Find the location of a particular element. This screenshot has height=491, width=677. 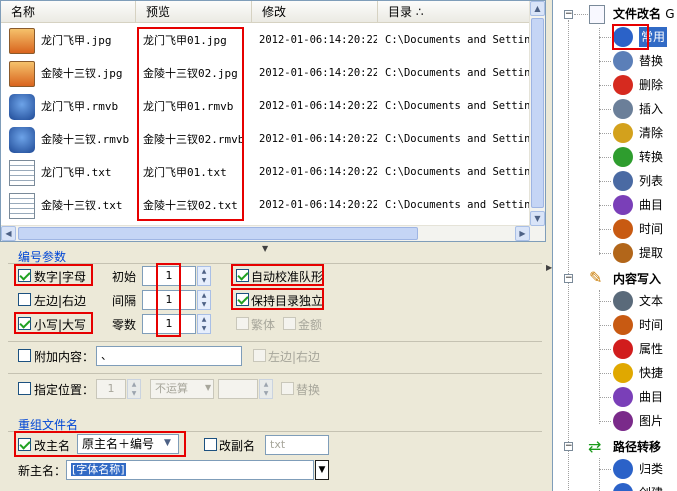

scroll-down-icon: ▼ is located at coordinates (537, 218).